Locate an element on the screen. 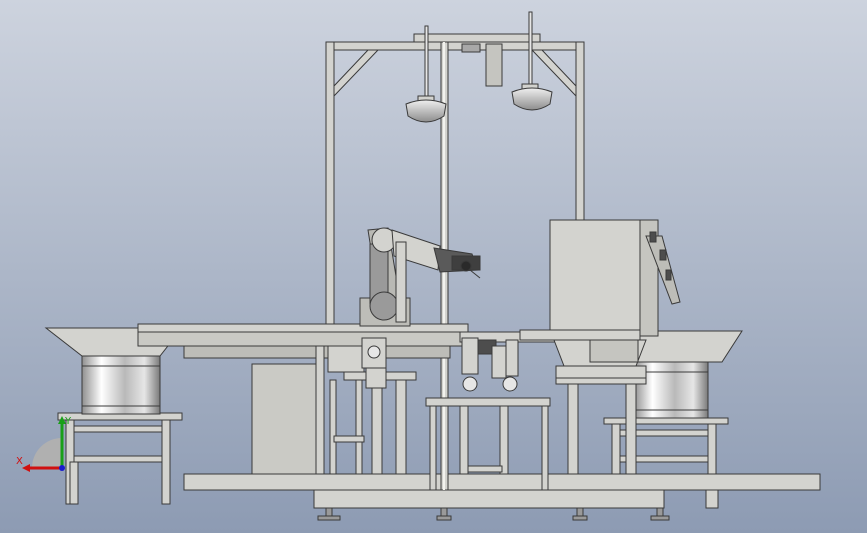 This screenshot has height=533, width=867. z-axis-dot is located at coordinates (62, 468).